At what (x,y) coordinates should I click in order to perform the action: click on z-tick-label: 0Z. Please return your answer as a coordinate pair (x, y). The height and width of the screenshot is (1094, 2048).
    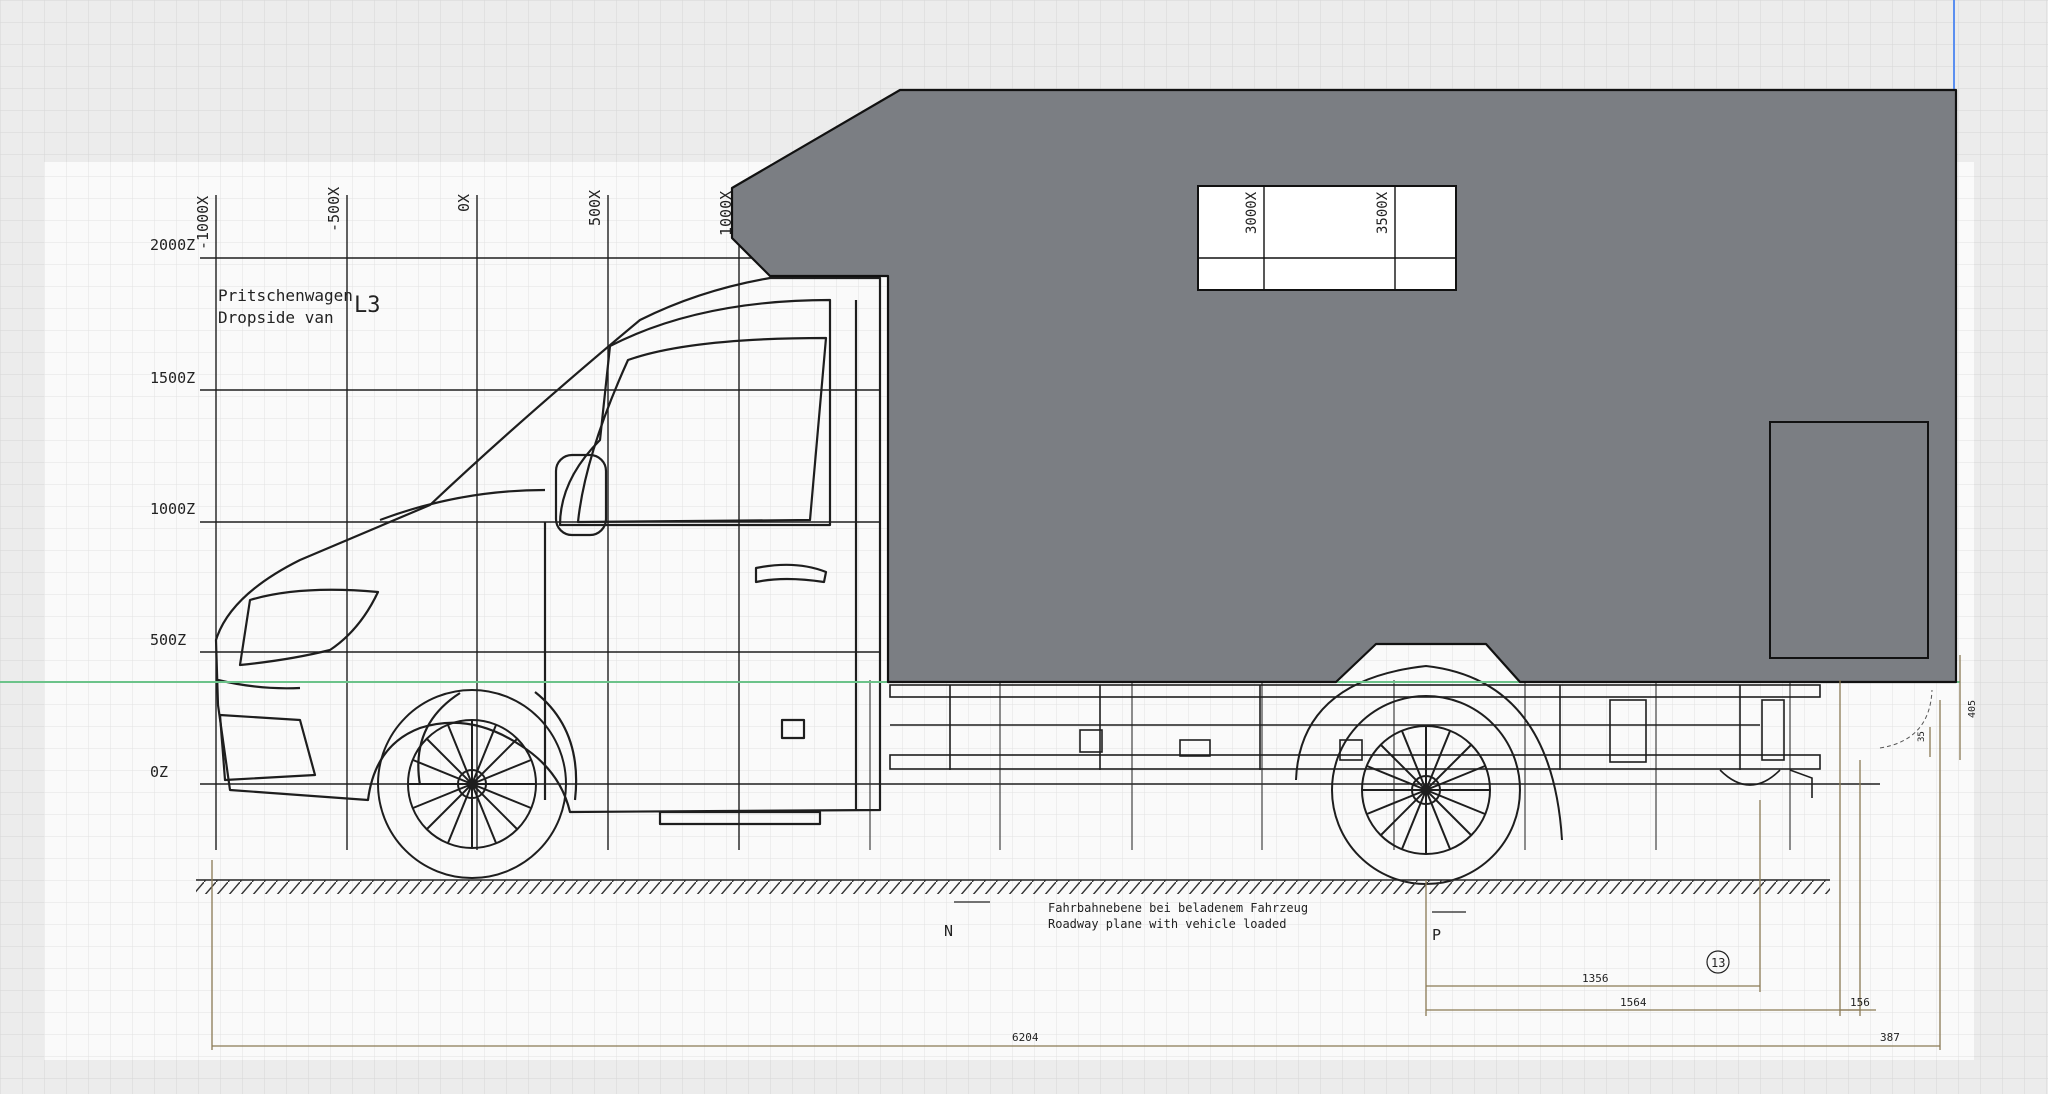
    Looking at the image, I should click on (159, 772).